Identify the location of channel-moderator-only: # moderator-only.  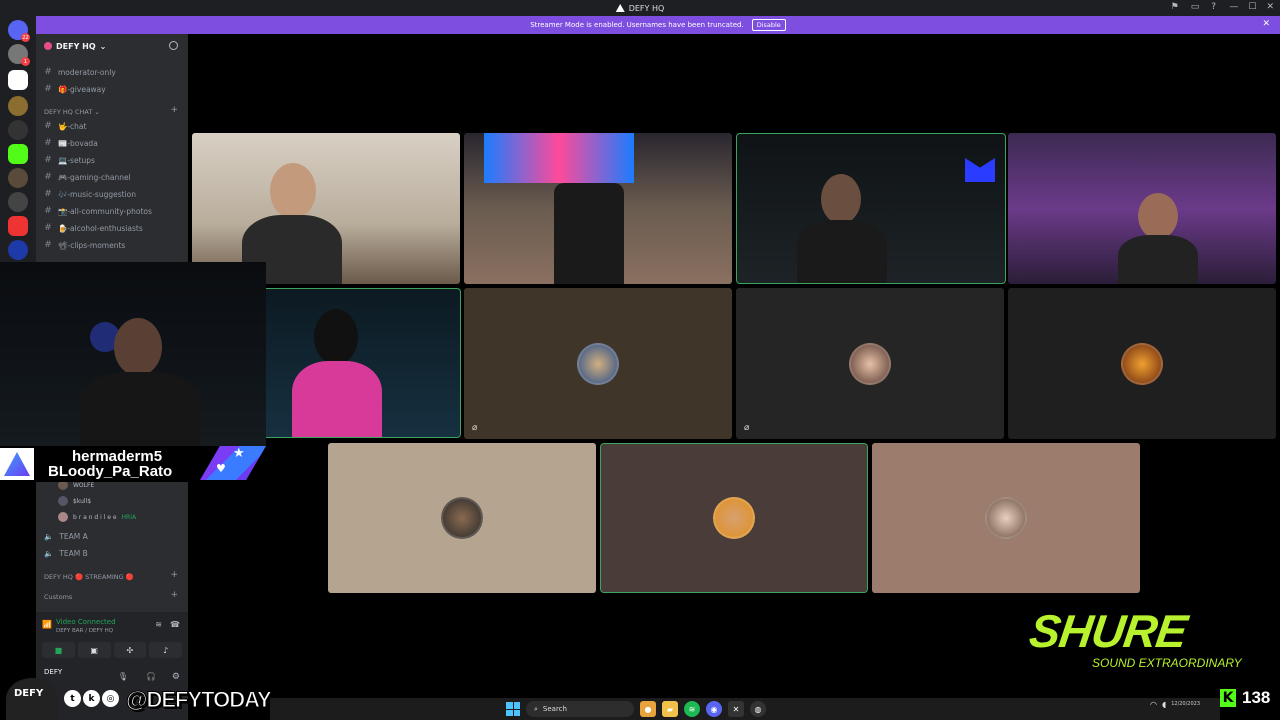
(80, 72).